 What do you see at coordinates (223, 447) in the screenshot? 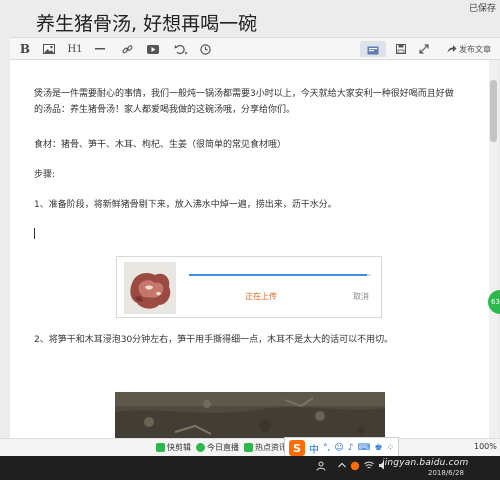
I see `live-label: 今日直播` at bounding box center [223, 447].